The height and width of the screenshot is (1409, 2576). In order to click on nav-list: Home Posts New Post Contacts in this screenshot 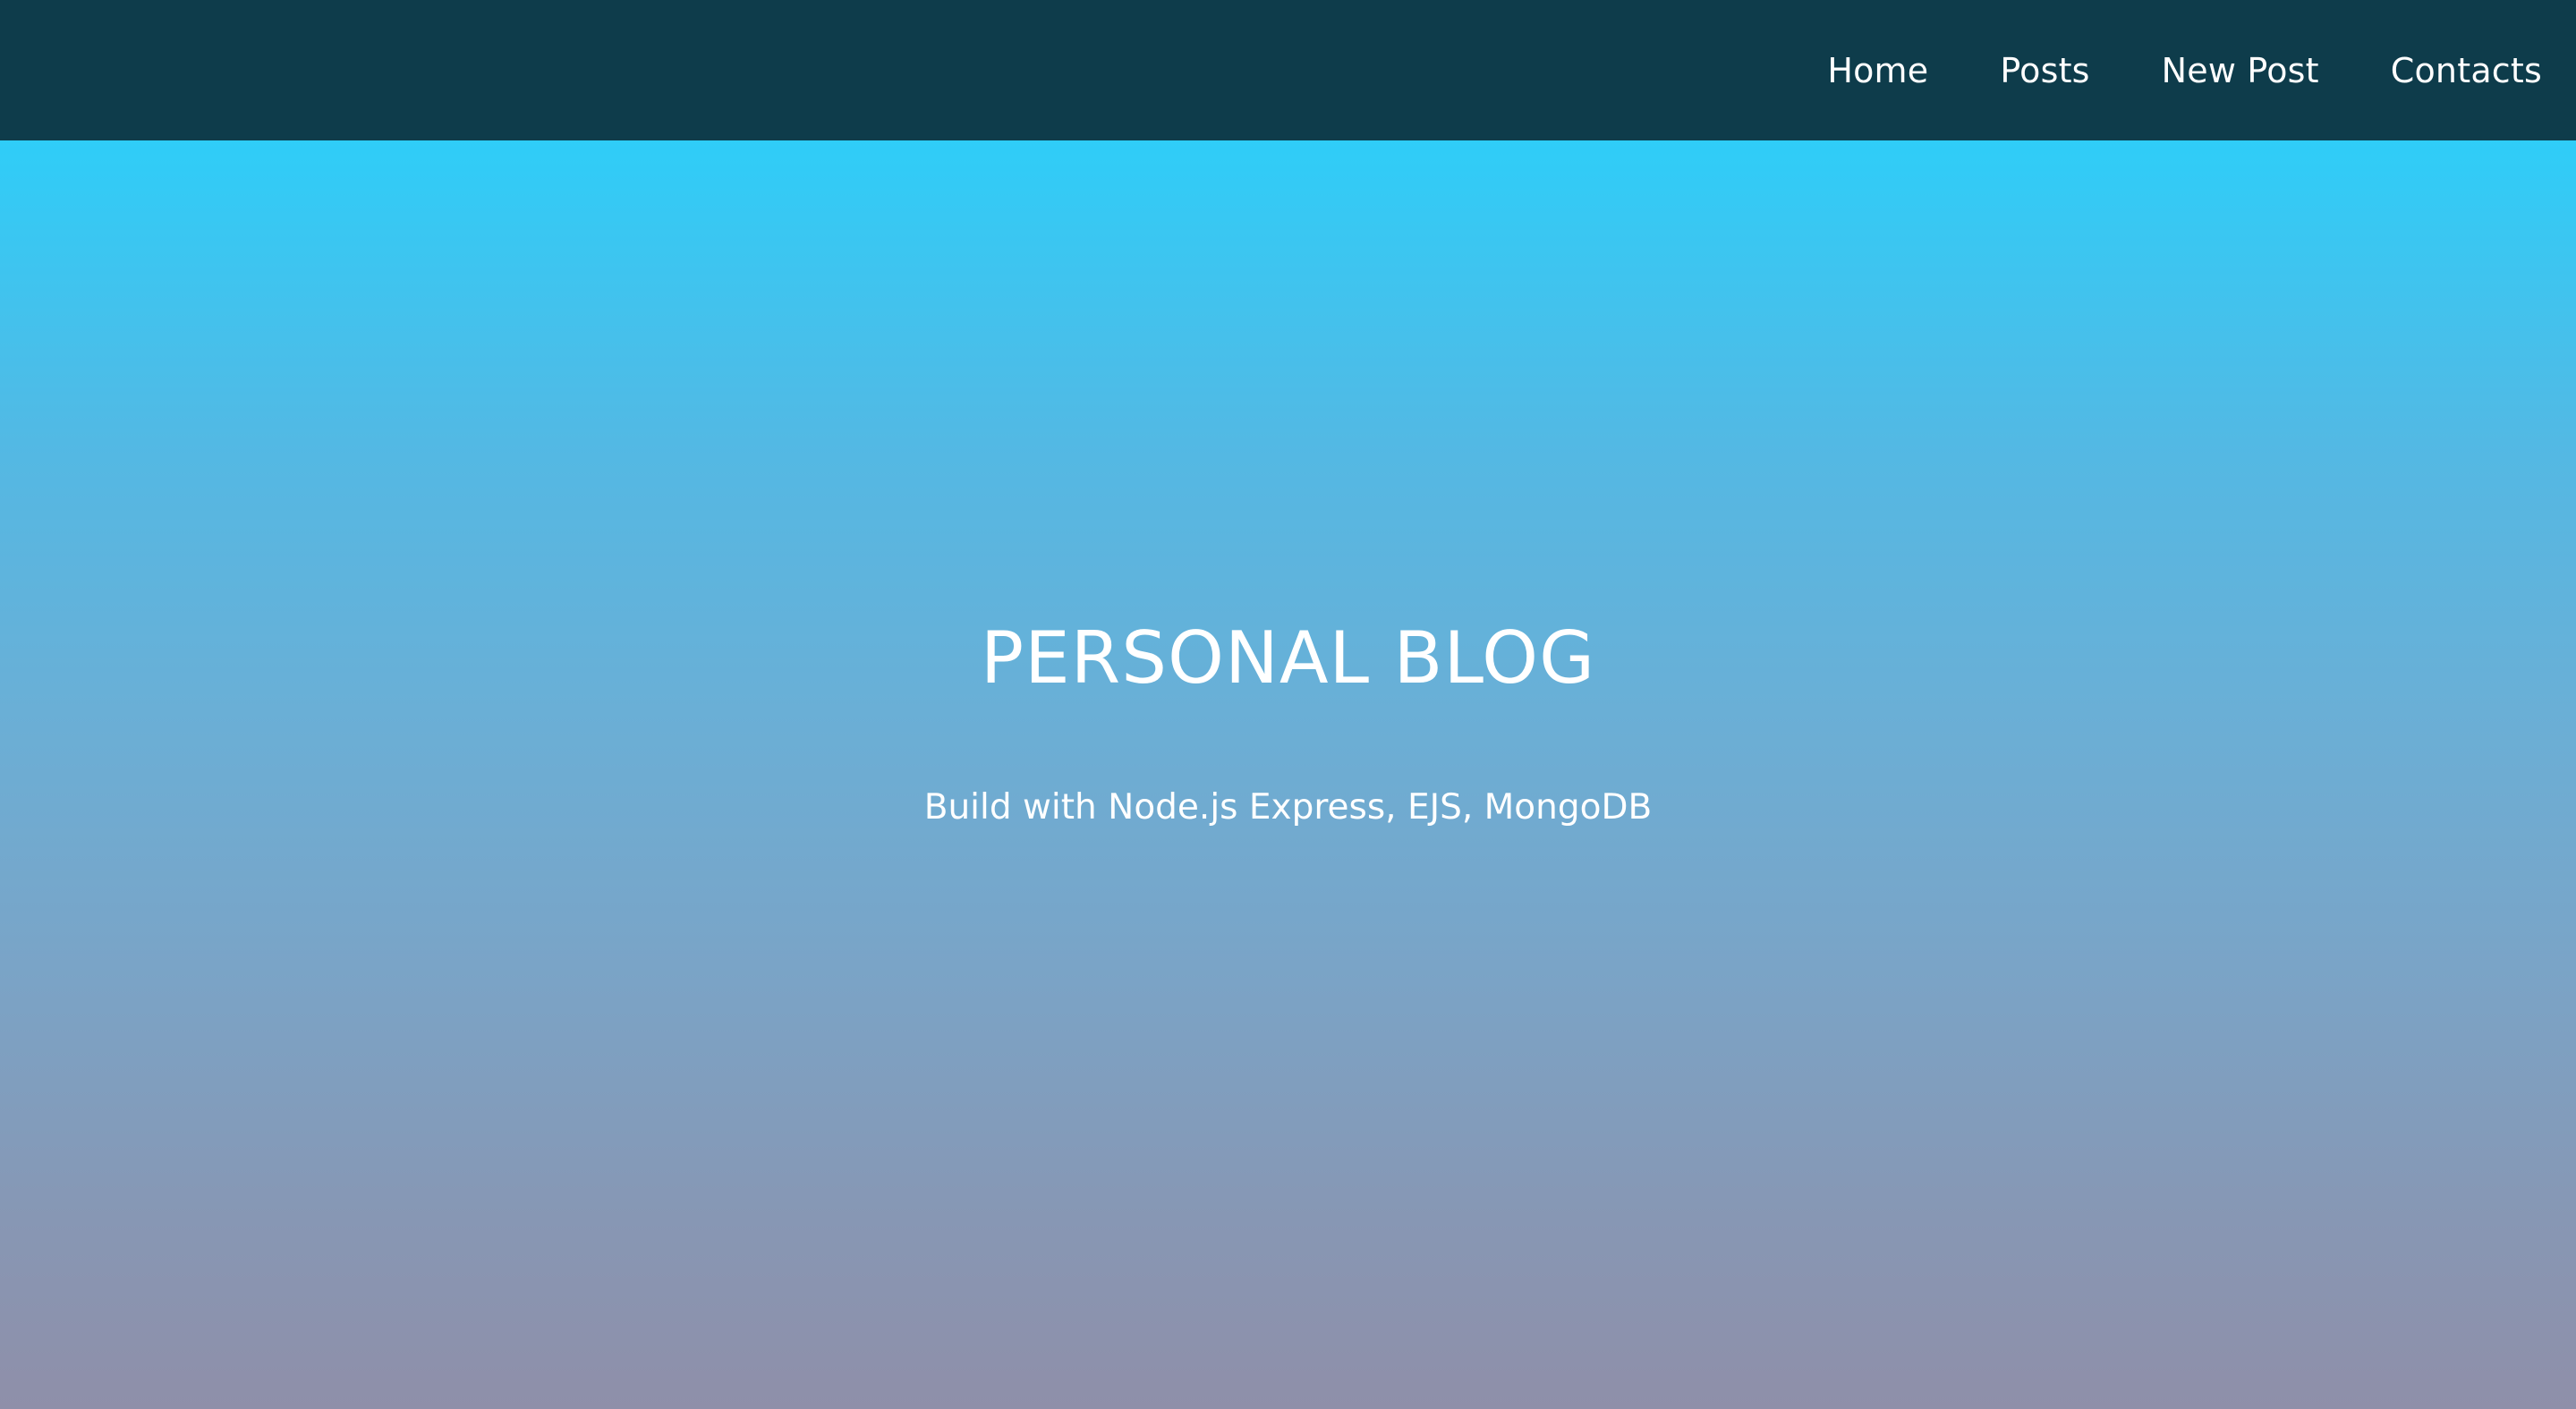, I will do `click(2149, 71)`.